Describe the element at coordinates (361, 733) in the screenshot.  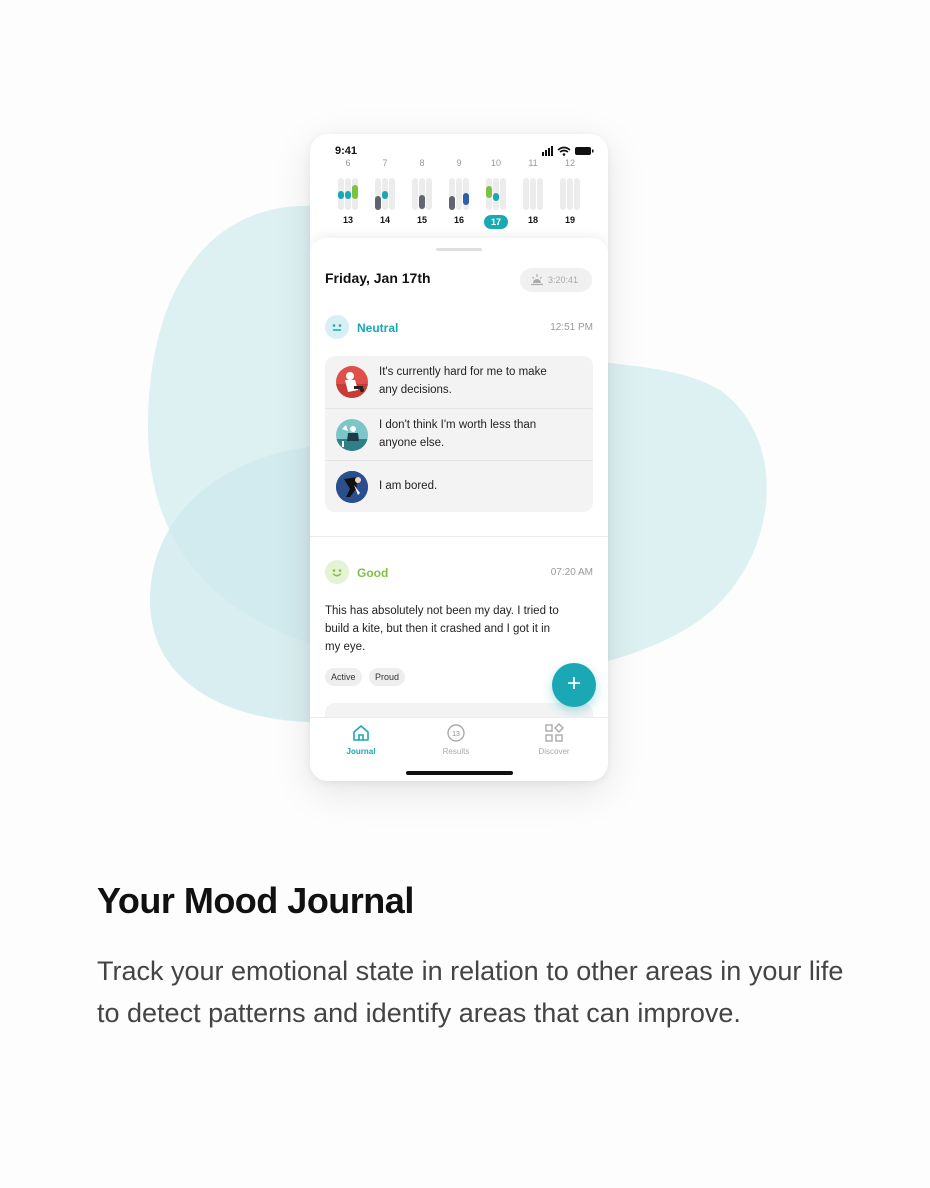
I see `home-icon` at that location.